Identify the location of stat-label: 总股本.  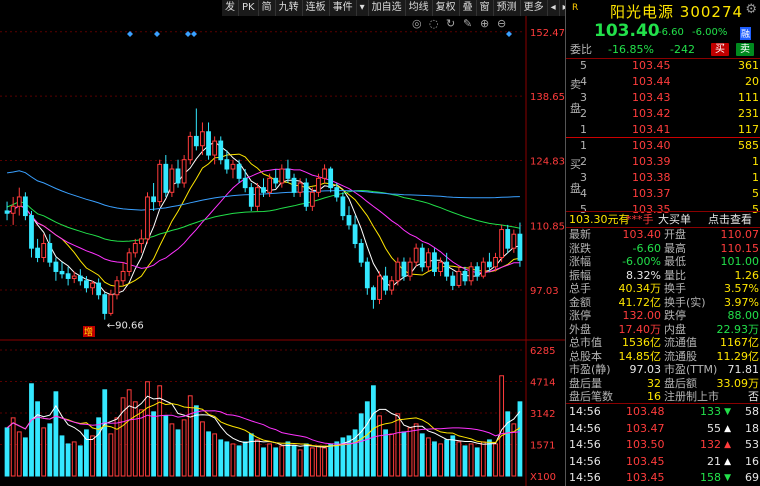
(585, 356).